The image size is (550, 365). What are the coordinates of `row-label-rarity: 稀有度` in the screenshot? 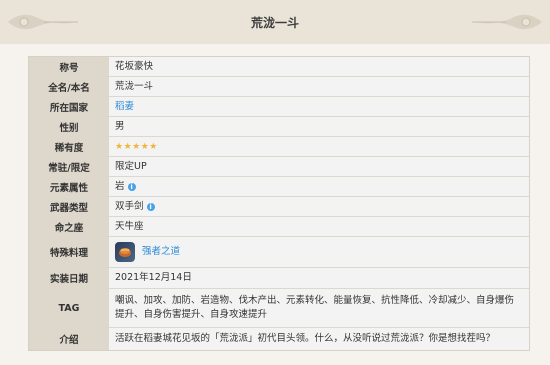 It's located at (69, 146).